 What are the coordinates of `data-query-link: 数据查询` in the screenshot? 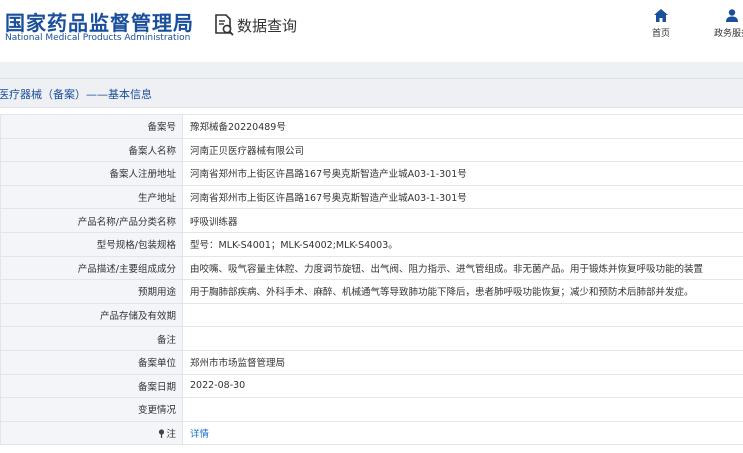 It's located at (255, 25).